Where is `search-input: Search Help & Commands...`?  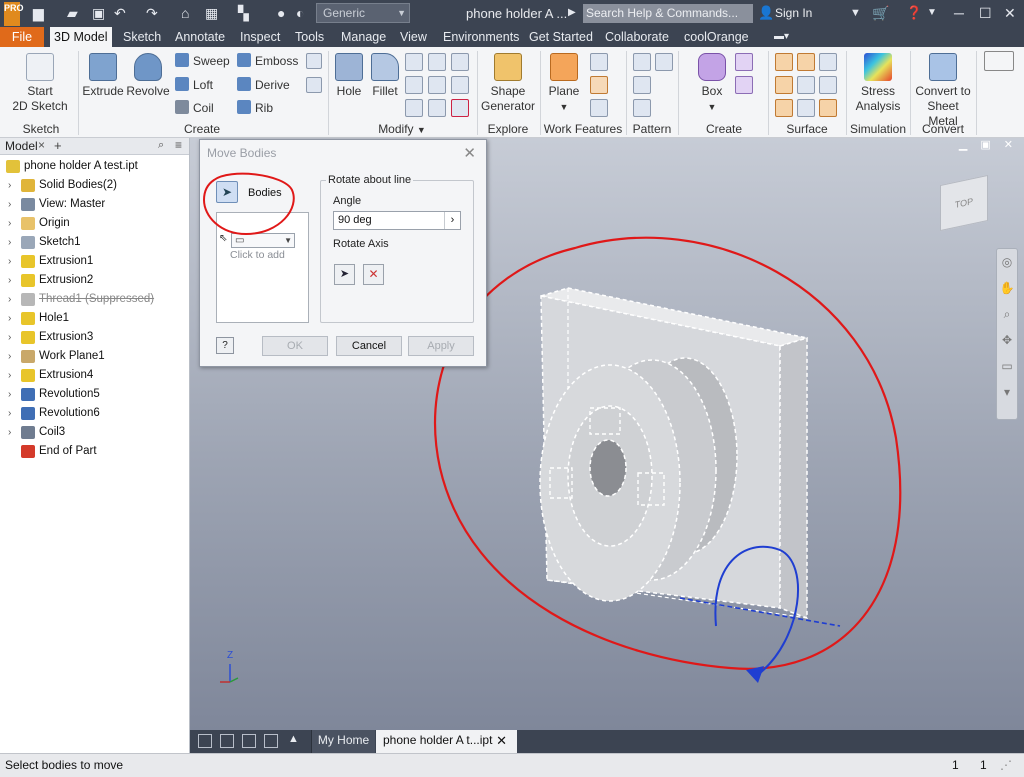 search-input: Search Help & Commands... is located at coordinates (668, 13).